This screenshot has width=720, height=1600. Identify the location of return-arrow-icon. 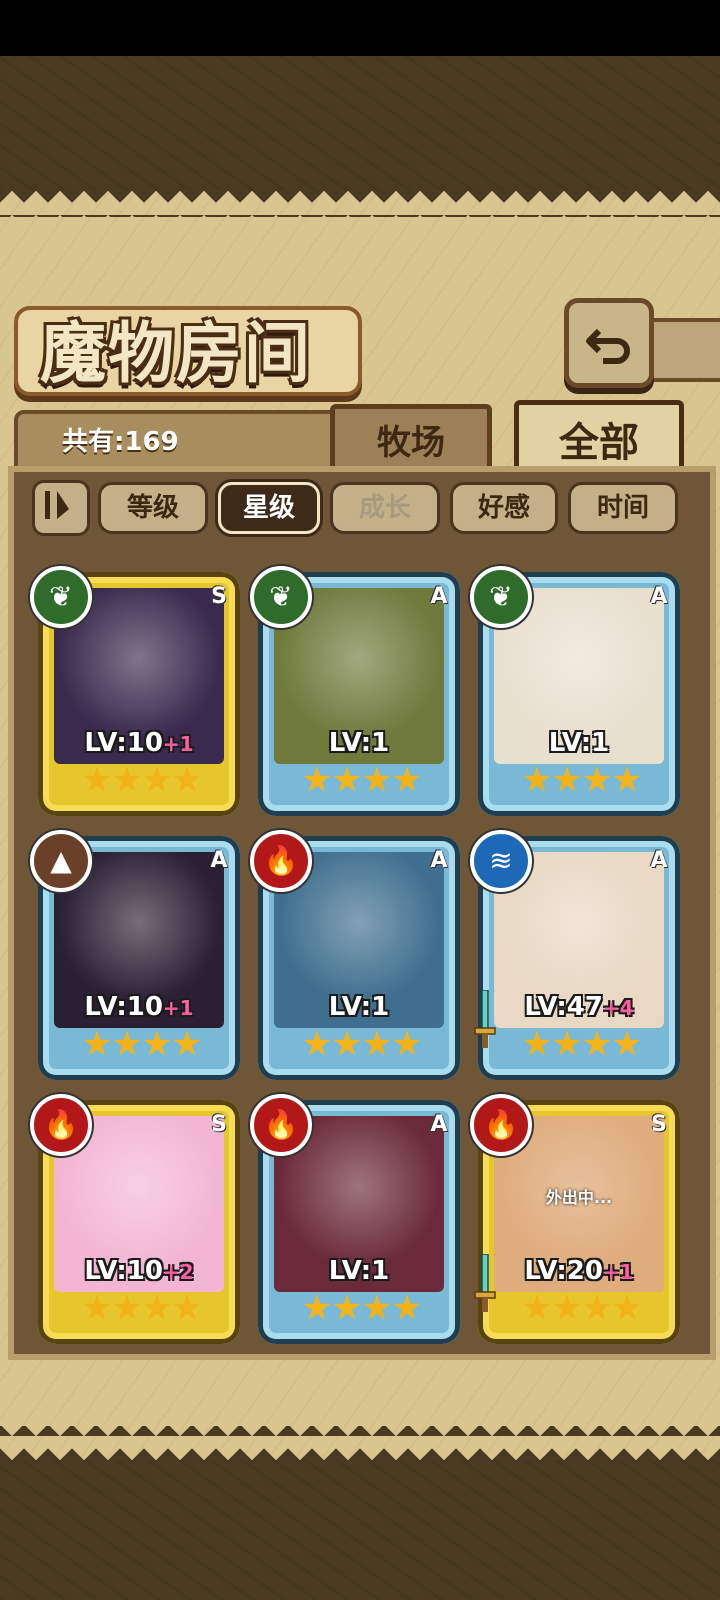
(608, 346).